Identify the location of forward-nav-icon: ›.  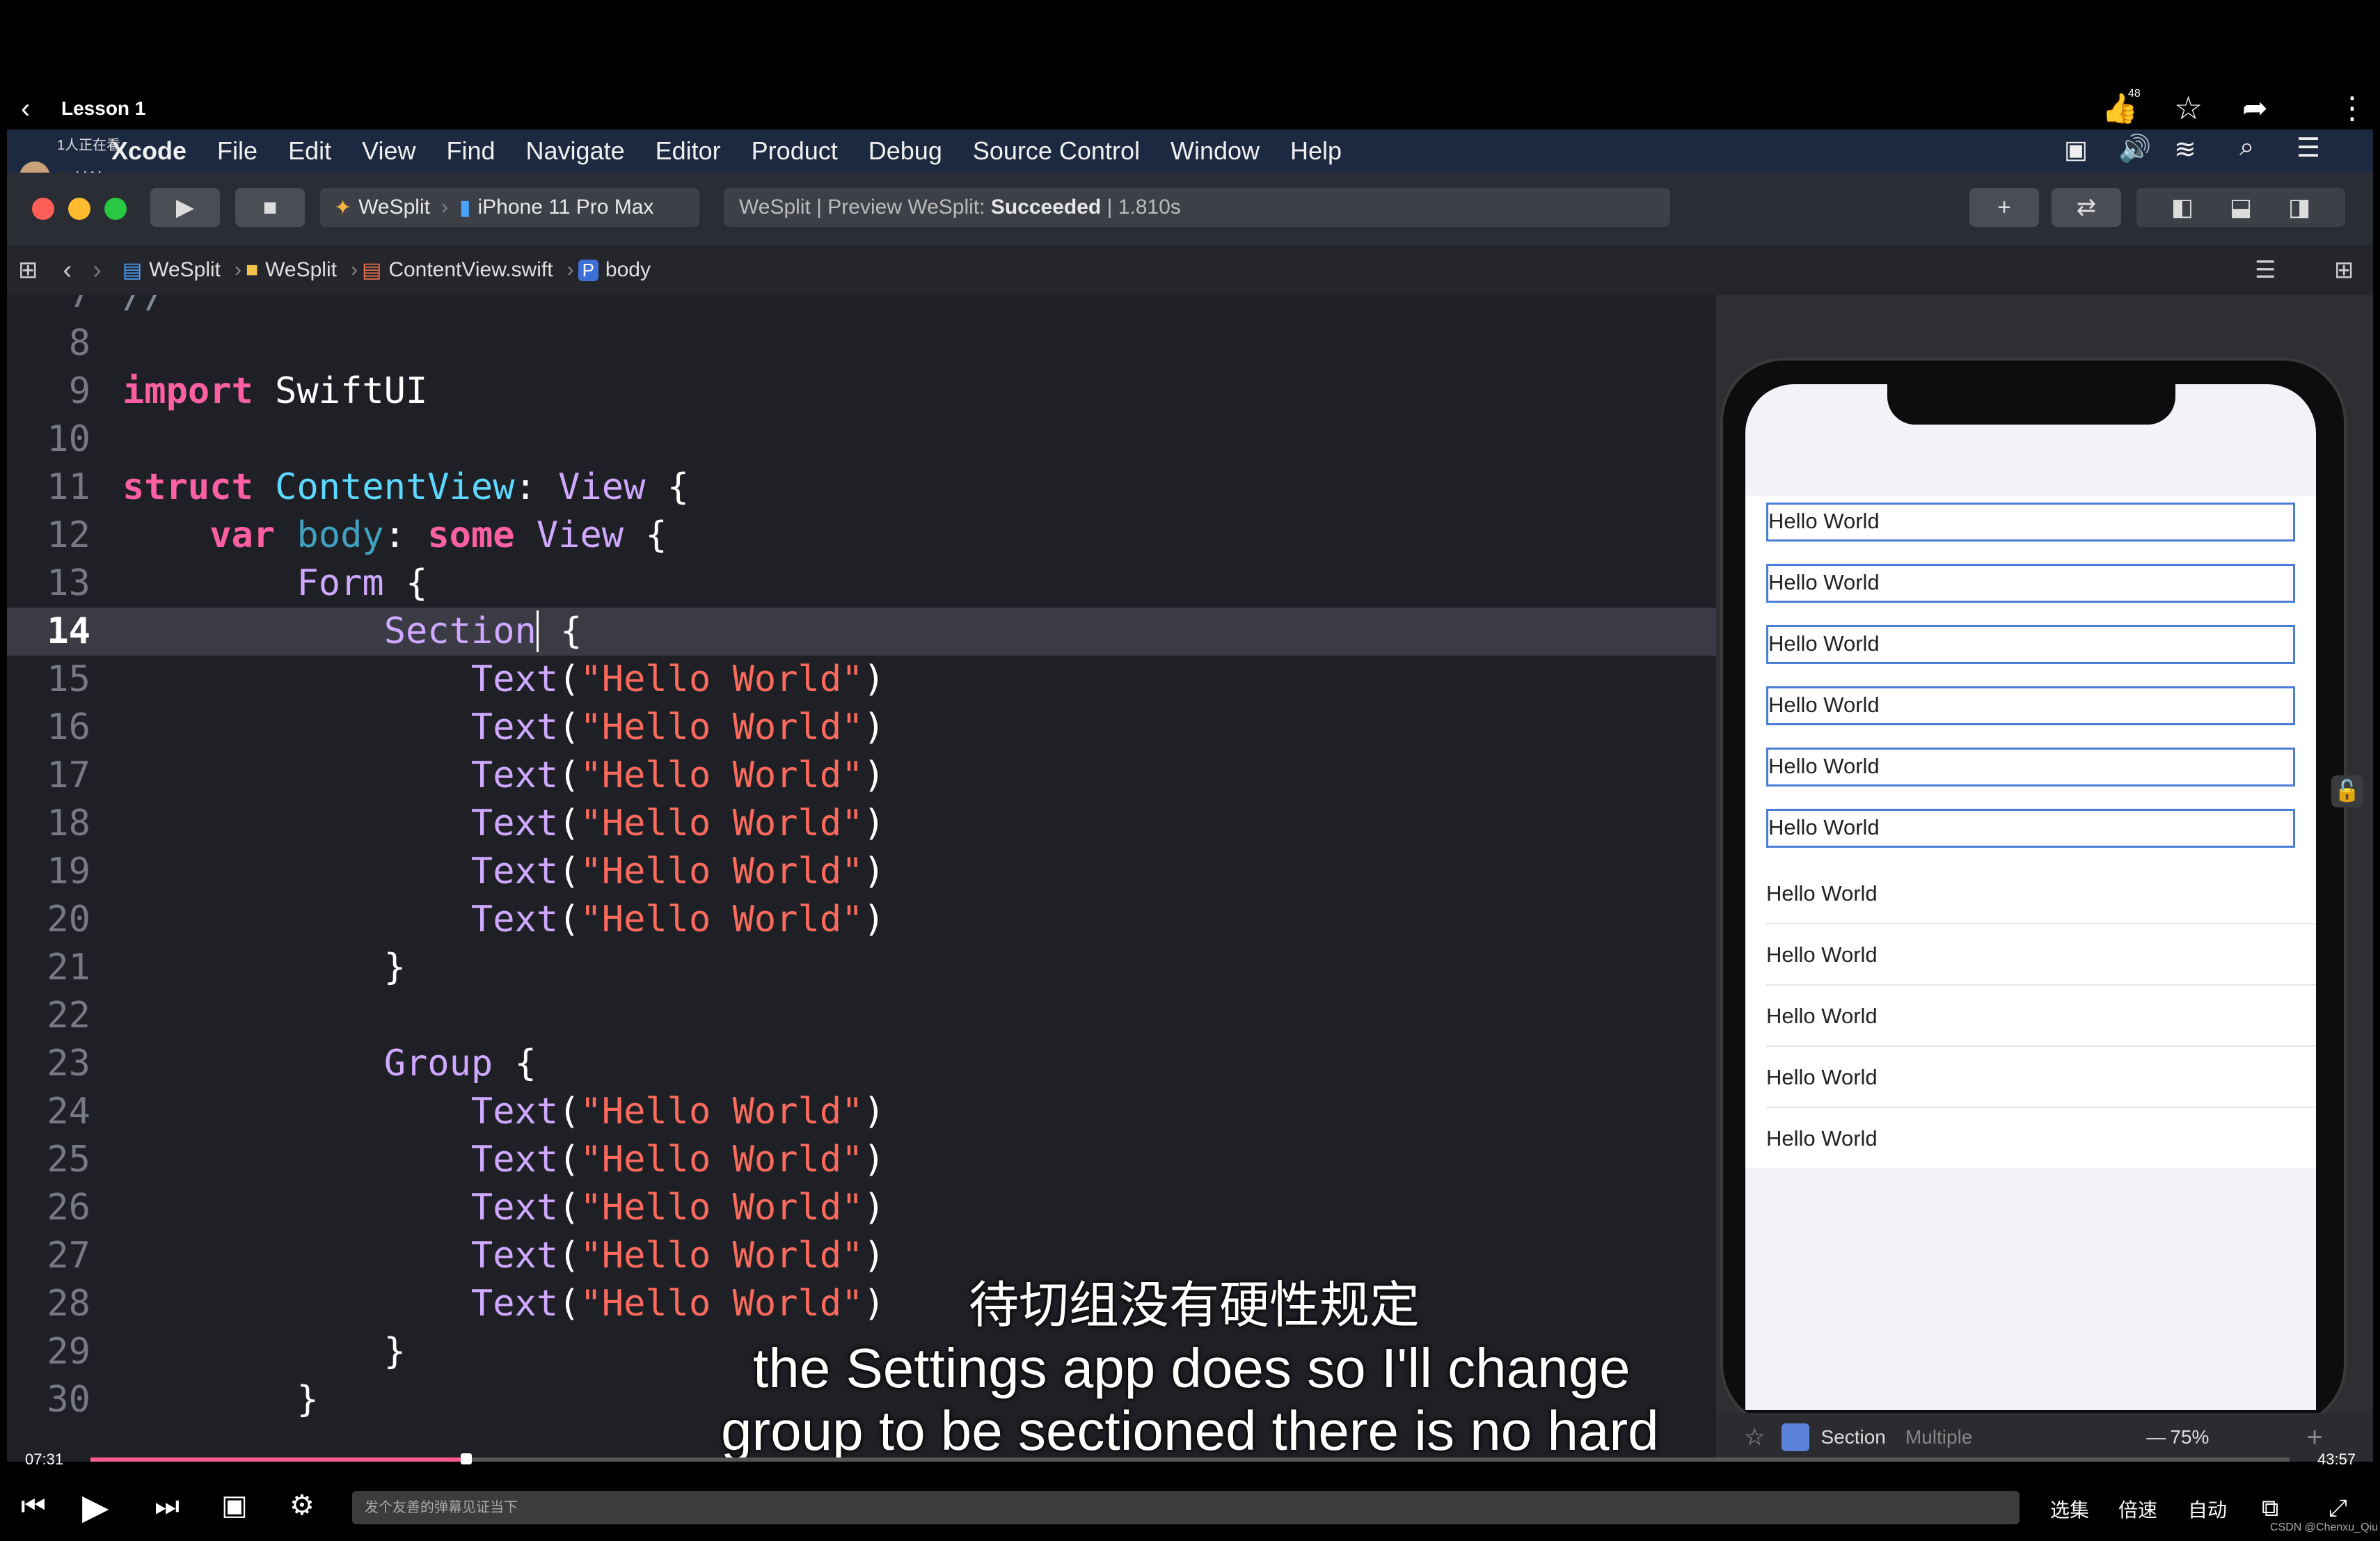
(97, 270).